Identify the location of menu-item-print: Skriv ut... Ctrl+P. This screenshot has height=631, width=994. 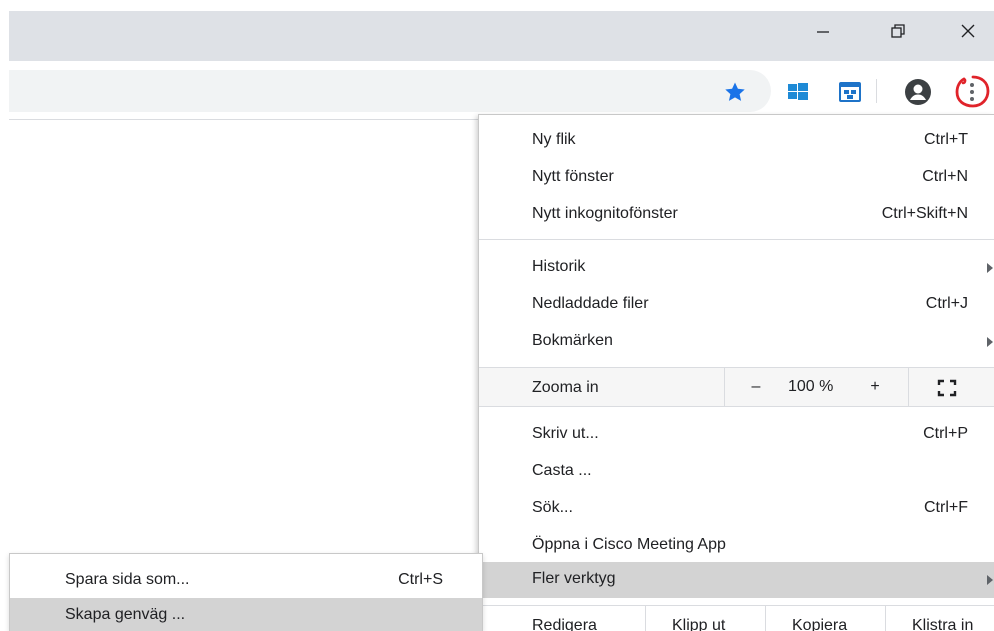
(736, 435).